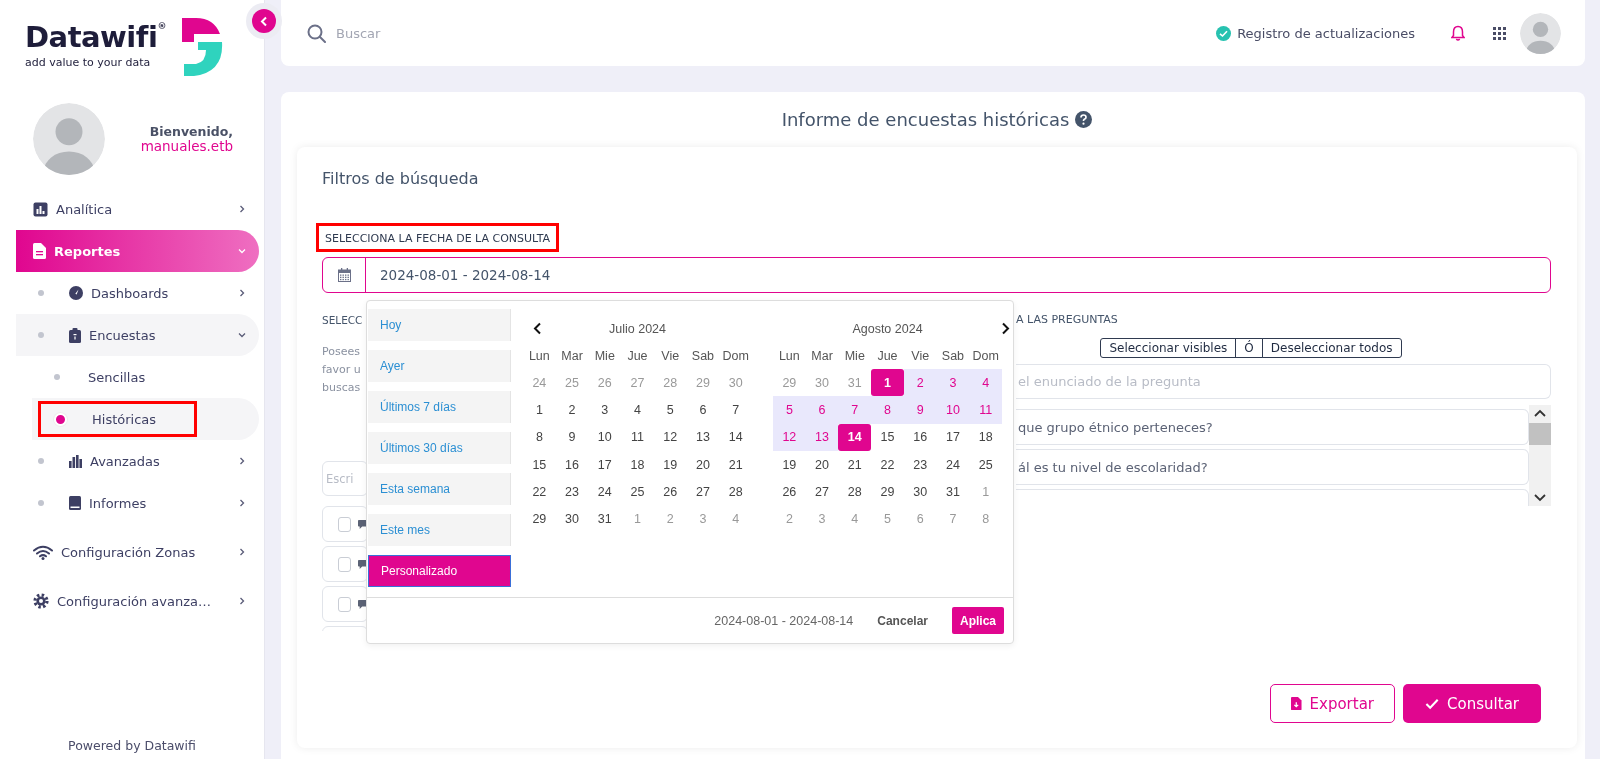  What do you see at coordinates (1472, 703) in the screenshot?
I see `submit-button: Consultar` at bounding box center [1472, 703].